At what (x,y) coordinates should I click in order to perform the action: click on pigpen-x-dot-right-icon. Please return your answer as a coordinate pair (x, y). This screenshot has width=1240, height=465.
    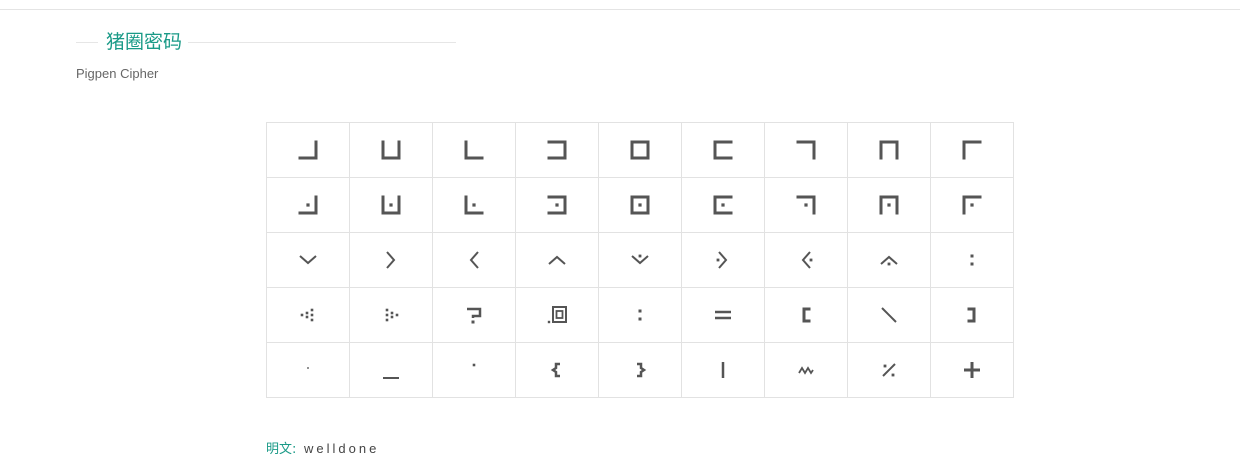
    Looking at the image, I should click on (807, 260).